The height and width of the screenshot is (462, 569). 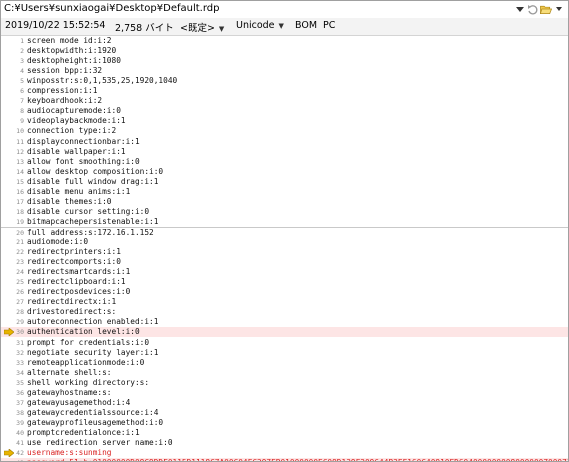 I want to click on editor-line: 41 use redirection server name:i:0, so click(x=284, y=443).